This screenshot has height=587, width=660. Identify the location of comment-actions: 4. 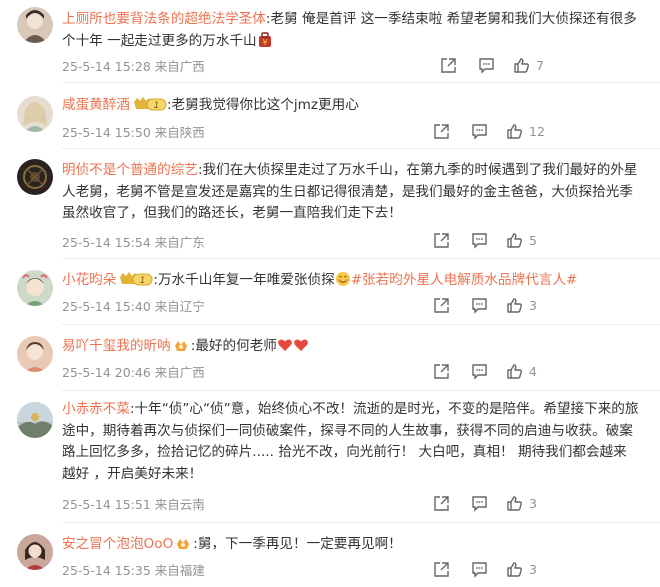
(547, 371).